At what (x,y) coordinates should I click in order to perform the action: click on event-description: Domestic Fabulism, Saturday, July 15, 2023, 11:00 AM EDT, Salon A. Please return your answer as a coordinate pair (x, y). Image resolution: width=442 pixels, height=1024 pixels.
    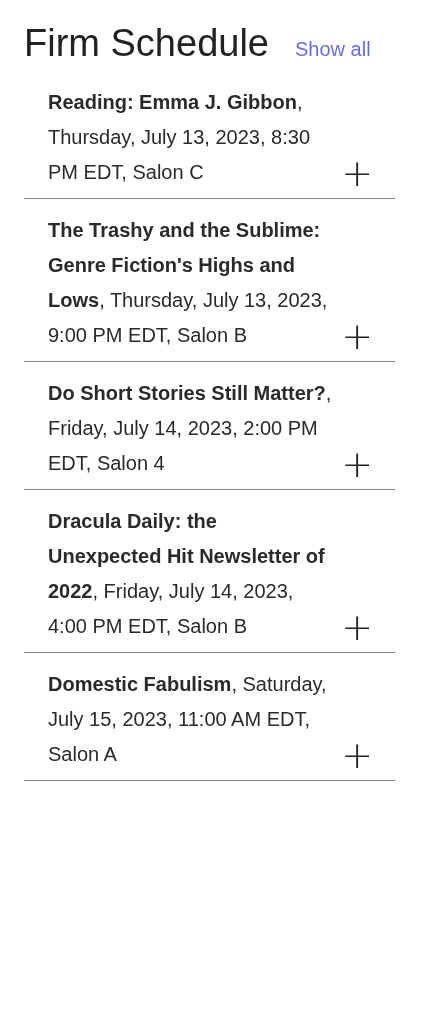
    Looking at the image, I should click on (188, 719).